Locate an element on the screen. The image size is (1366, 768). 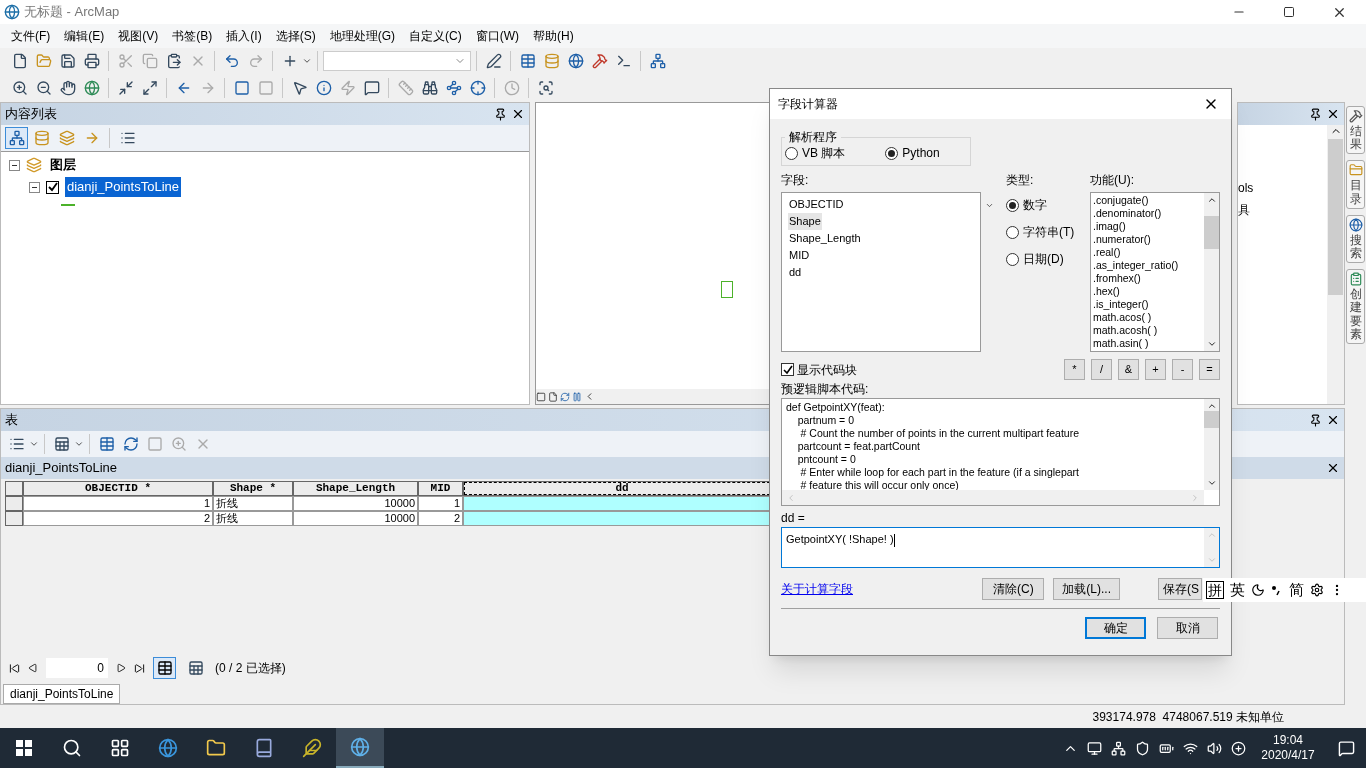
function-item: .numerator() is located at coordinates (1122, 239).